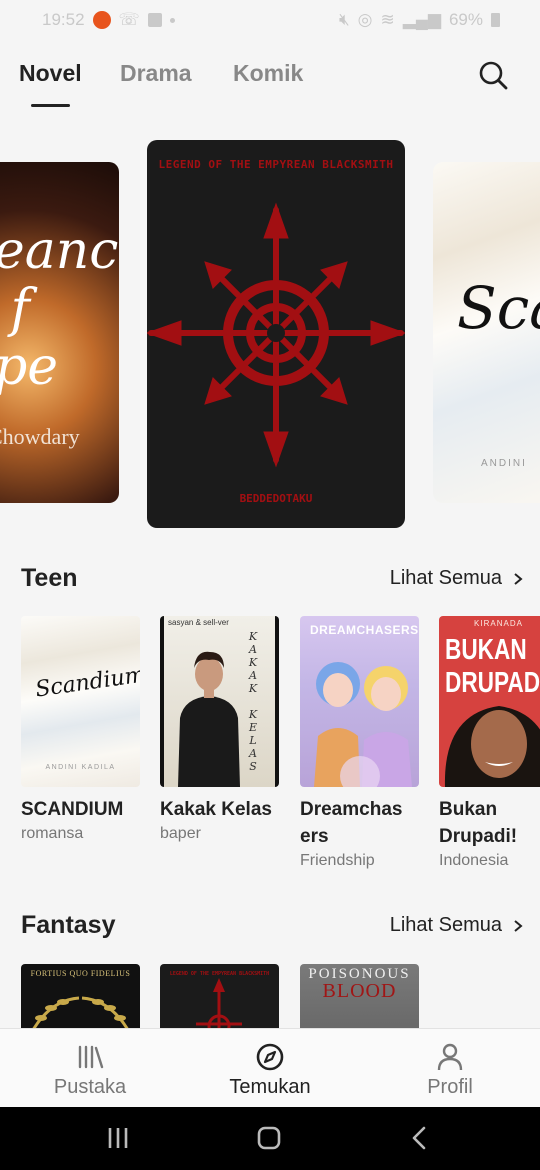  I want to click on book-title: Kakak Kelas, so click(216, 809).